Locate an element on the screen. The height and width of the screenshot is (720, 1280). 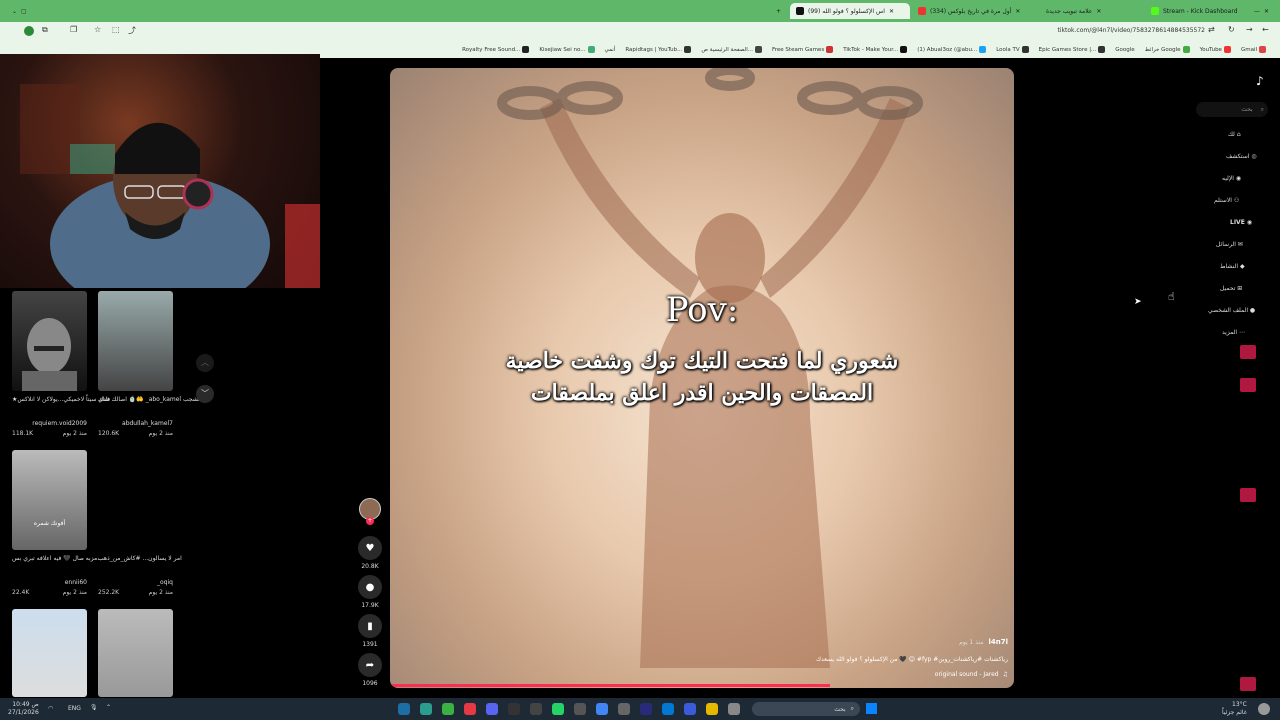
bookmark-item: Google is located at coordinates (1124, 50).